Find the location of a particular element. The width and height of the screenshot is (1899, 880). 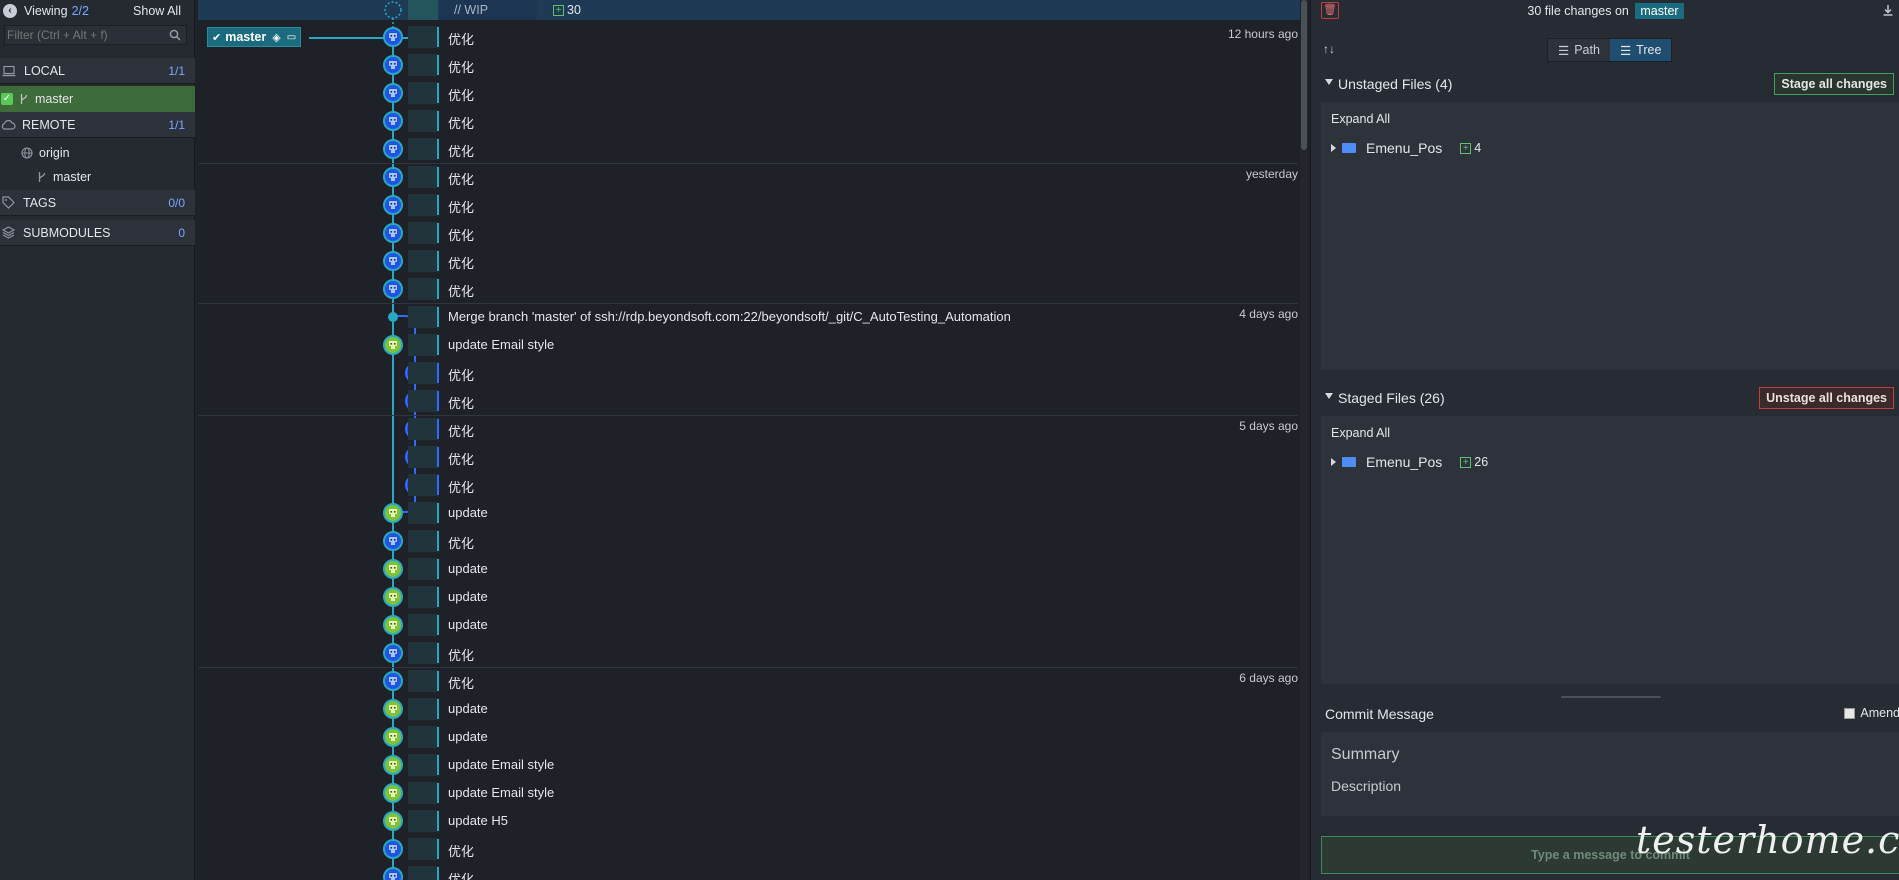

staged-folder-row: Emenu_Pos + 26 is located at coordinates (1409, 462).